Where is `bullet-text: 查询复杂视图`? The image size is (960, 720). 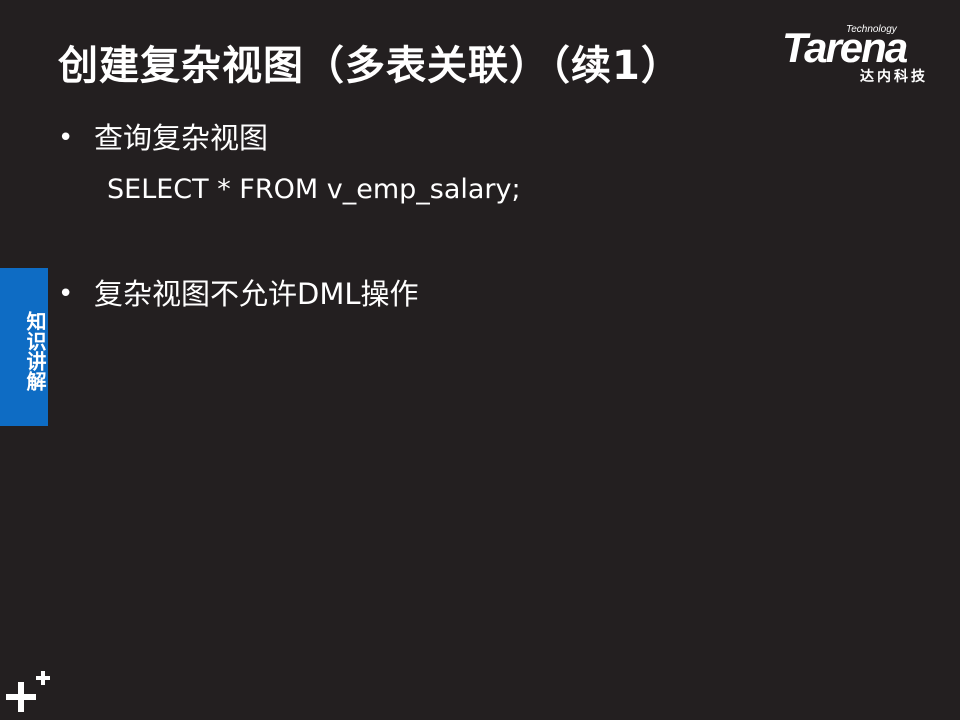 bullet-text: 查询复杂视图 is located at coordinates (181, 138).